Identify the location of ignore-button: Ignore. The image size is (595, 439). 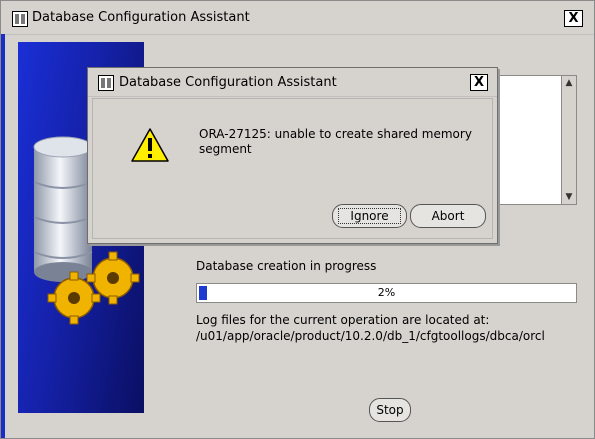
(369, 216).